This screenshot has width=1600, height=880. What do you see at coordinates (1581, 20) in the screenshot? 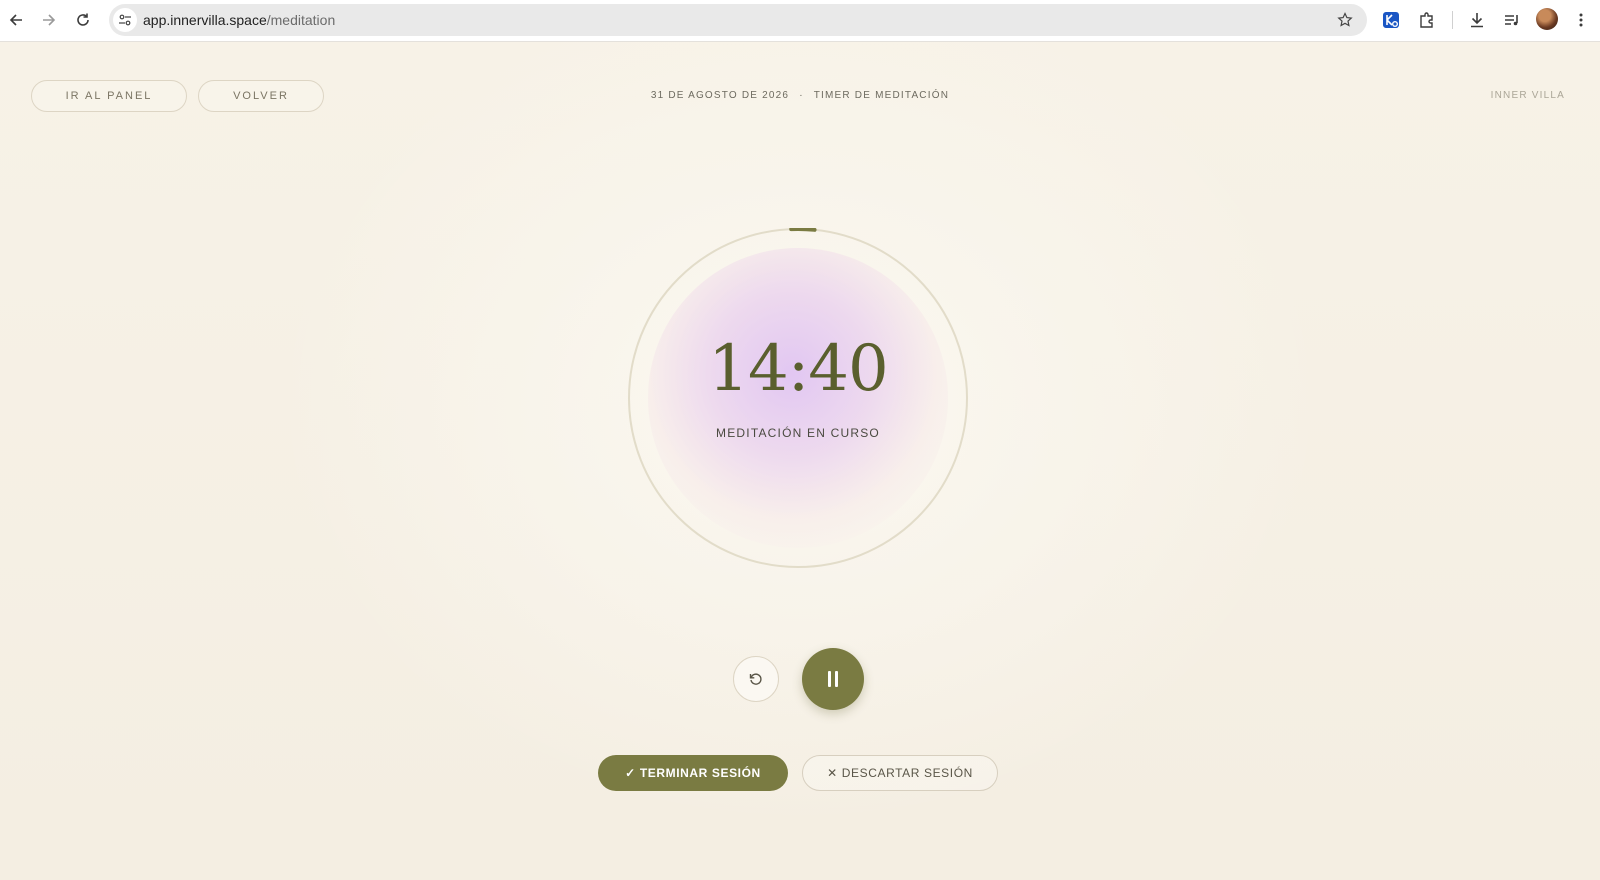
I see `more-vert-icon` at bounding box center [1581, 20].